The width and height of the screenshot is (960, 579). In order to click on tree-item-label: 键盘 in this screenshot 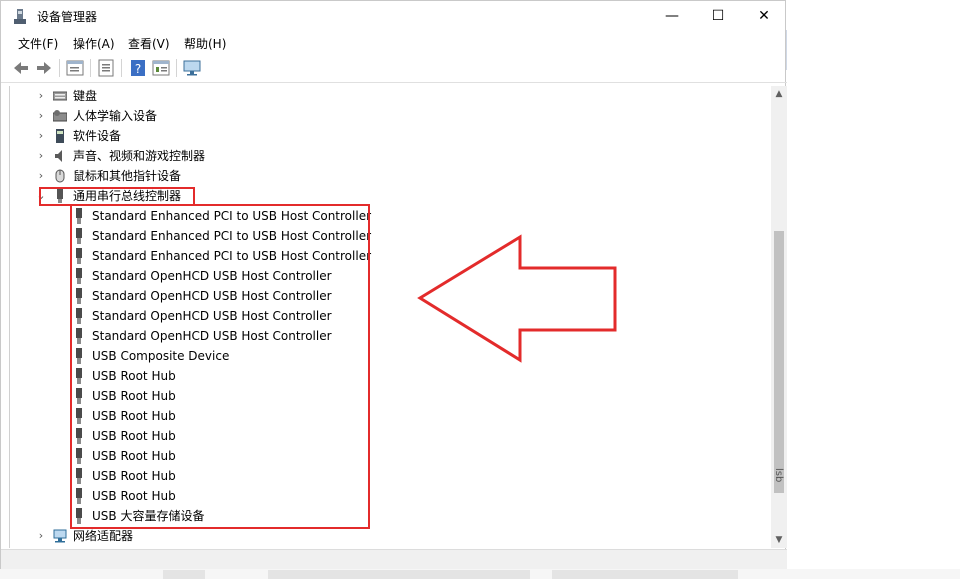, I will do `click(85, 96)`.